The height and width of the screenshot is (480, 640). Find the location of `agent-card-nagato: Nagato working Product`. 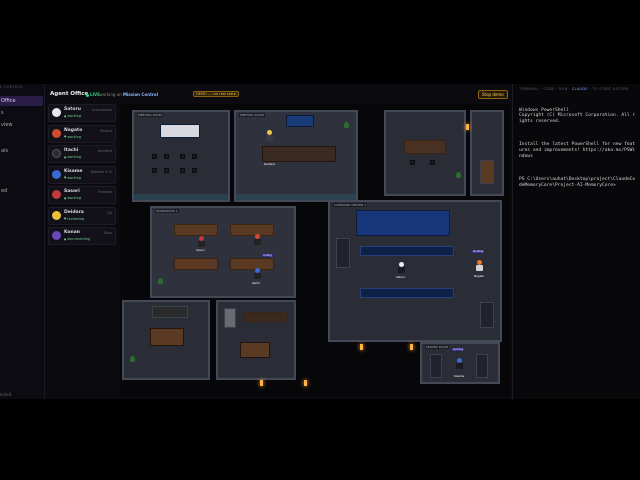

agent-card-nagato: Nagato working Product is located at coordinates (82, 133).